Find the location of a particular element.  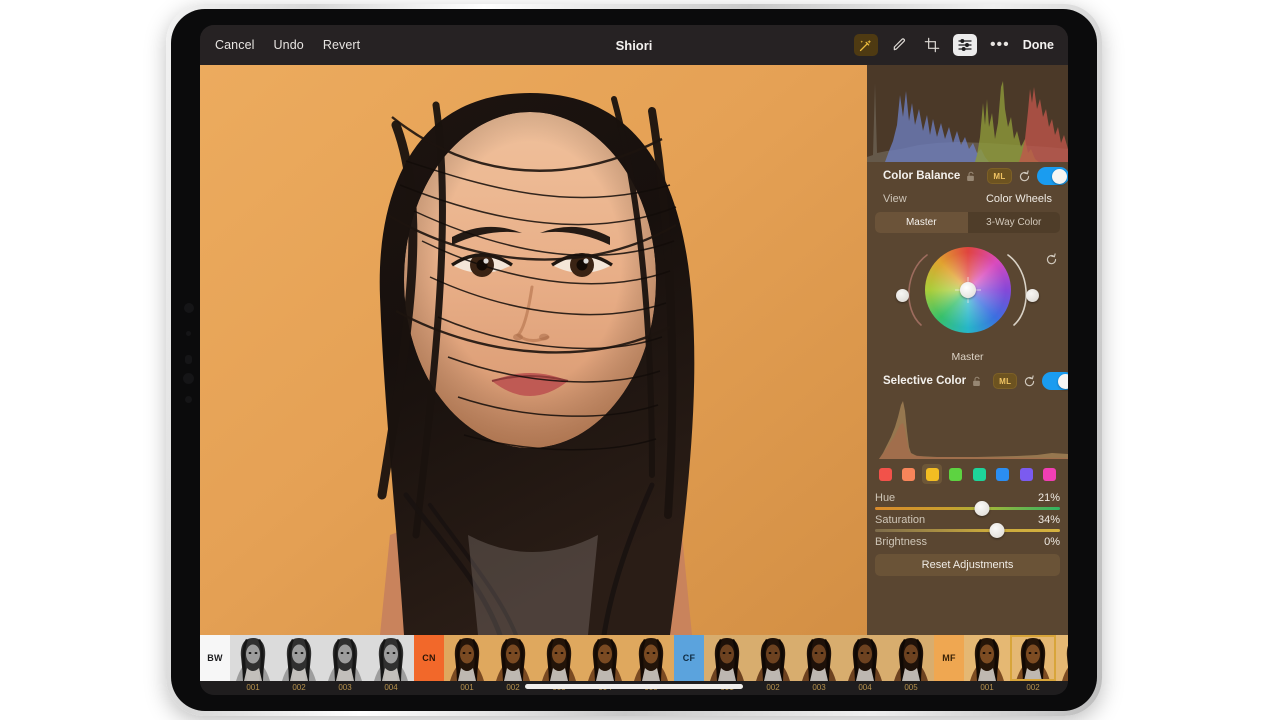

cancel-button: Cancel is located at coordinates (235, 45).